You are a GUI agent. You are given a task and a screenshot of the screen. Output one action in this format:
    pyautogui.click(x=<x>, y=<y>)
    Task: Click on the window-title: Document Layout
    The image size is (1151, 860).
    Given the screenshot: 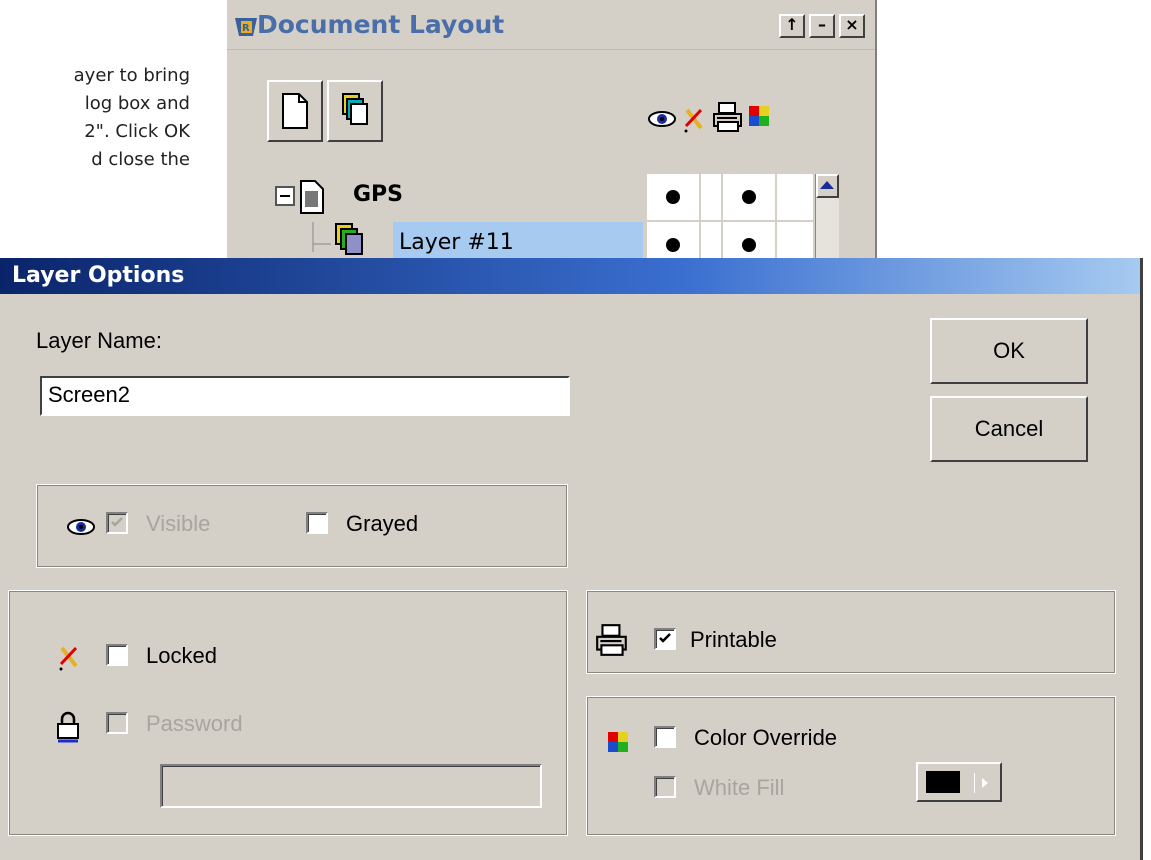 What is the action you would take?
    pyautogui.click(x=381, y=24)
    